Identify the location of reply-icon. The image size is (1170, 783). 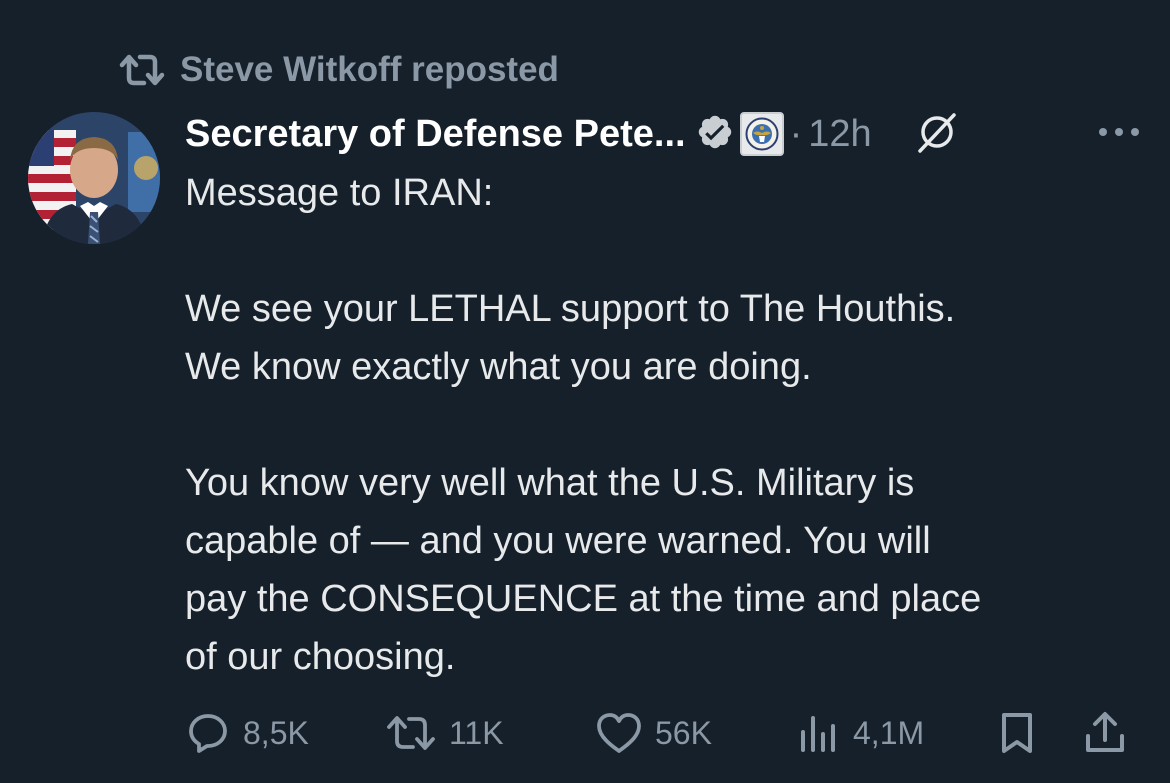
(208, 733).